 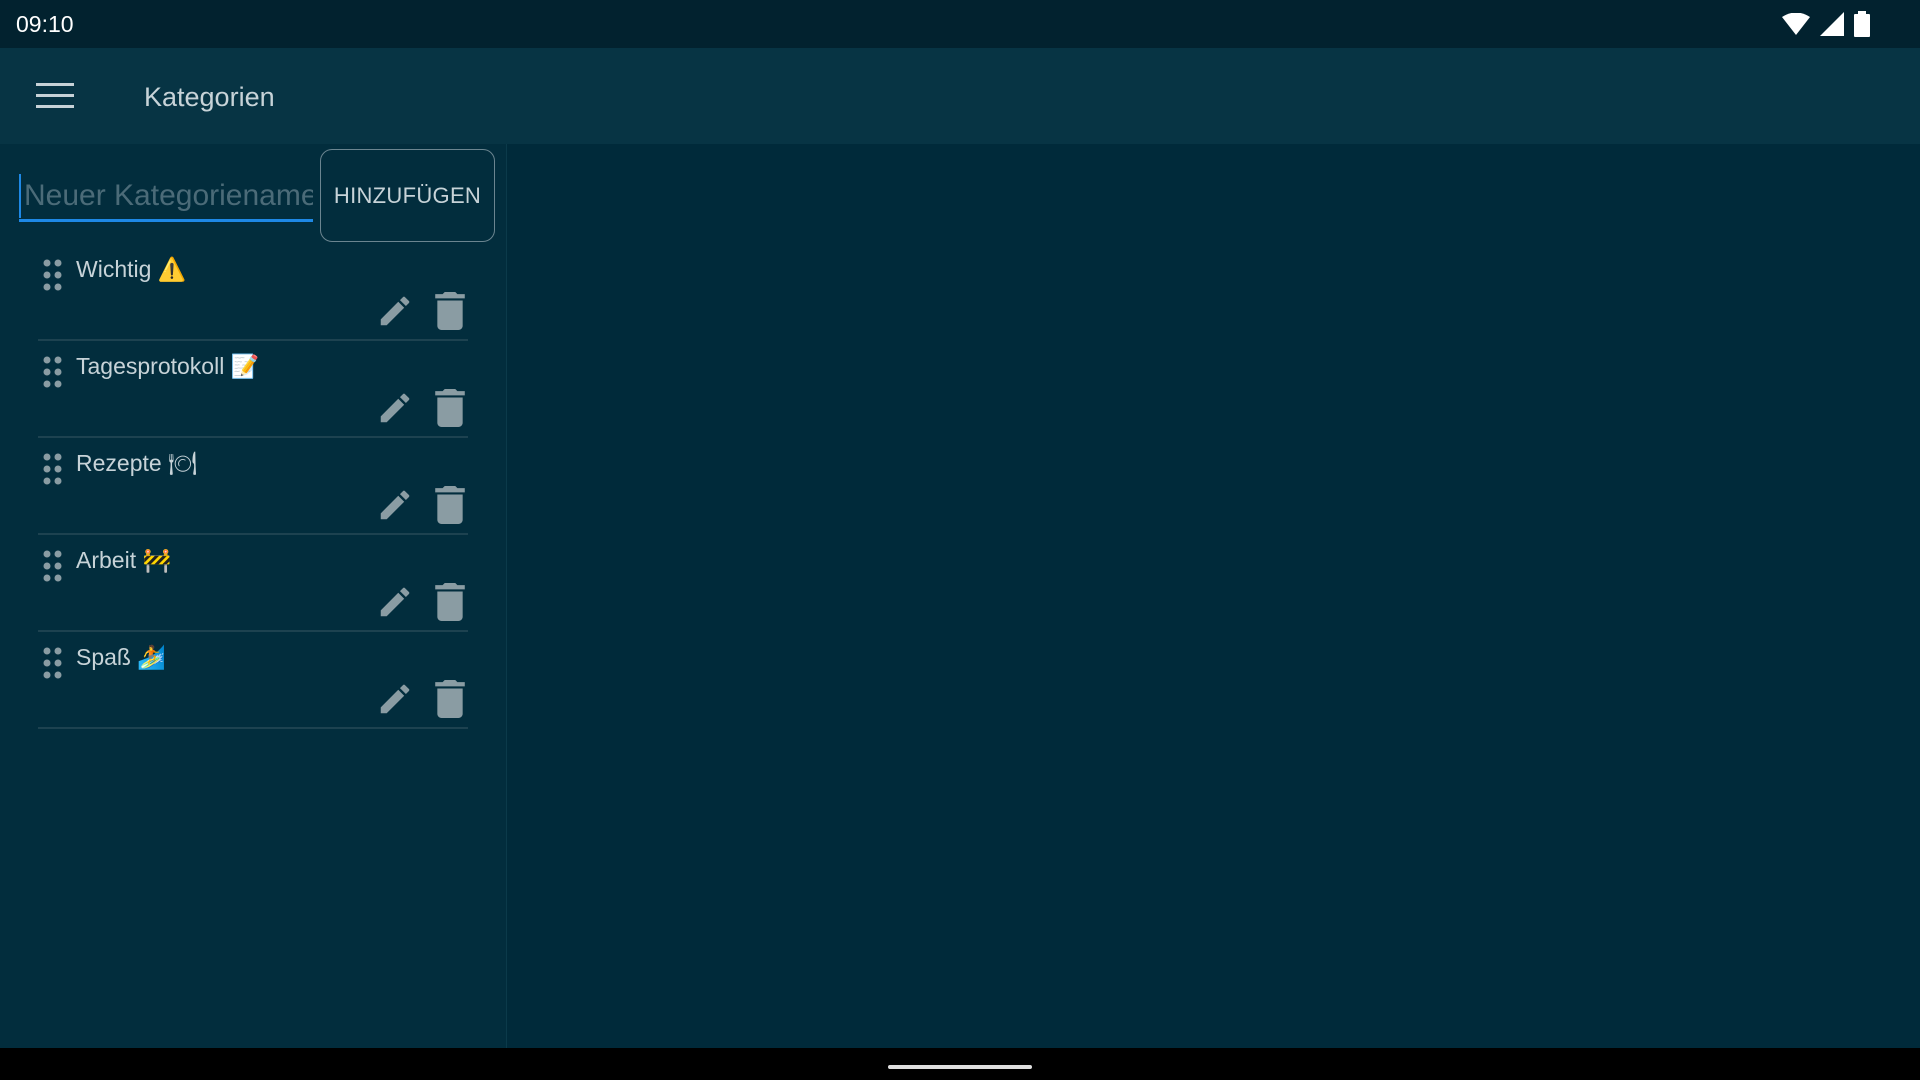 I want to click on category-label: Arbeit 🚧, so click(x=123, y=560).